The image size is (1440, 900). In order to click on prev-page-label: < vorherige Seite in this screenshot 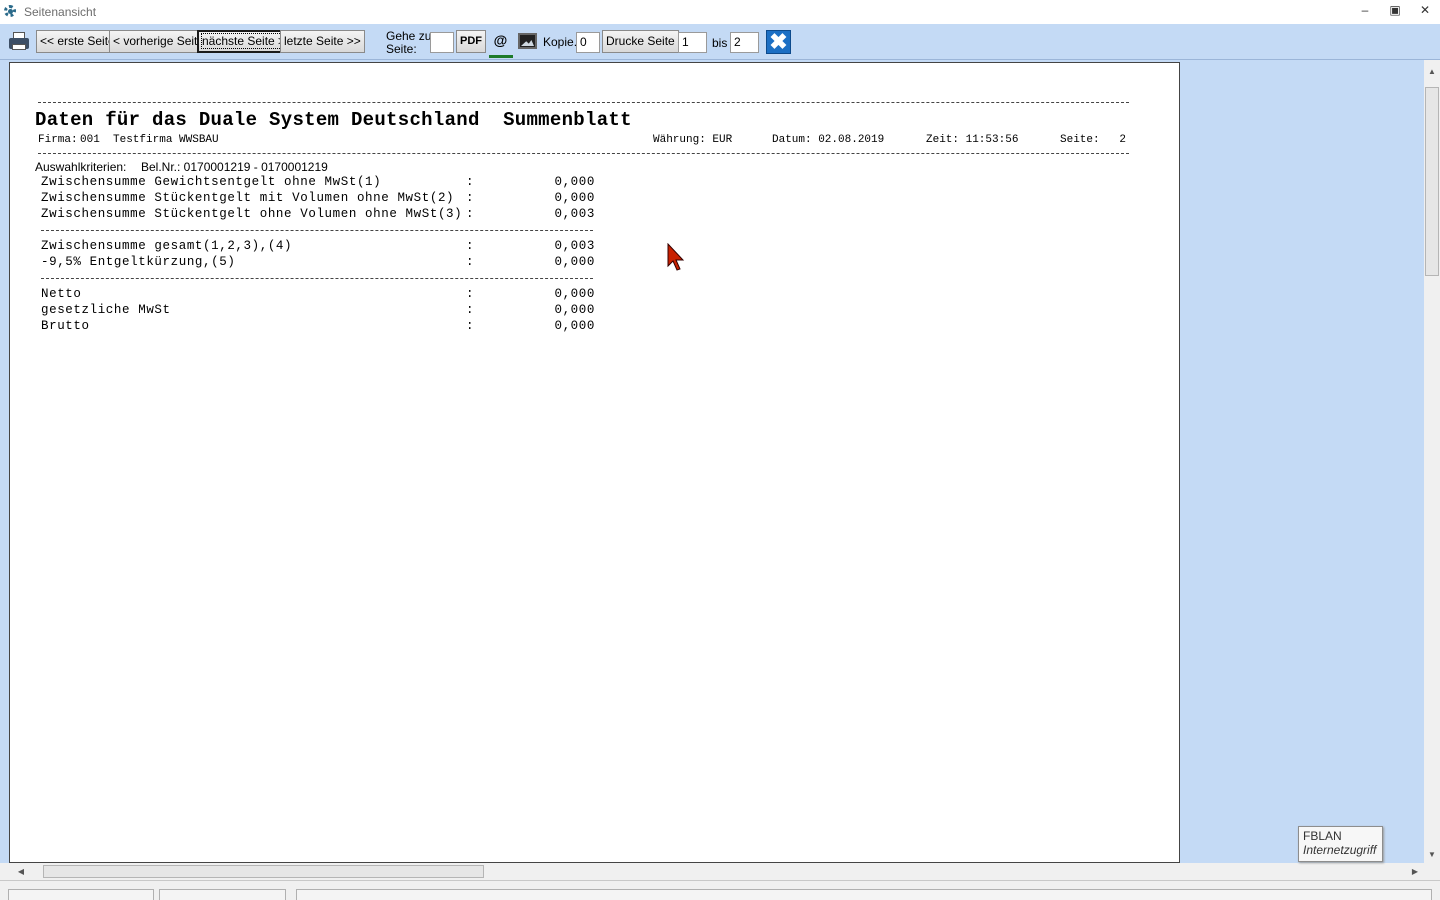, I will do `click(159, 41)`.